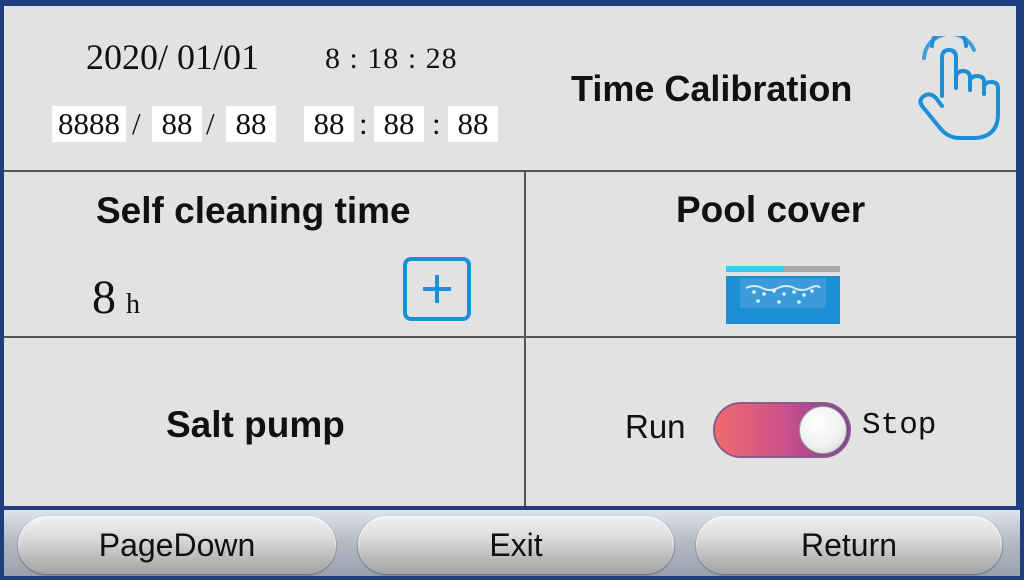  What do you see at coordinates (177, 545) in the screenshot?
I see `page-down-button: PageDown` at bounding box center [177, 545].